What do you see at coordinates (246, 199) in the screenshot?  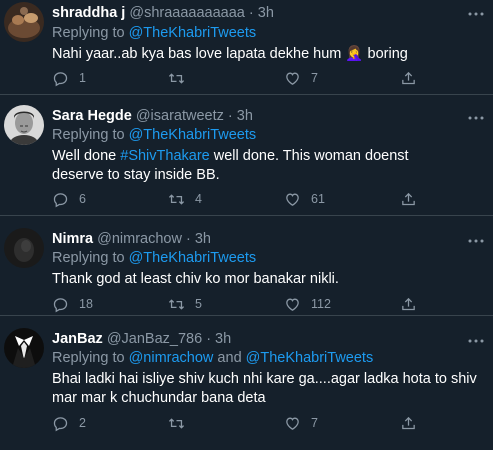 I see `tweet-actions: 6 4 61` at bounding box center [246, 199].